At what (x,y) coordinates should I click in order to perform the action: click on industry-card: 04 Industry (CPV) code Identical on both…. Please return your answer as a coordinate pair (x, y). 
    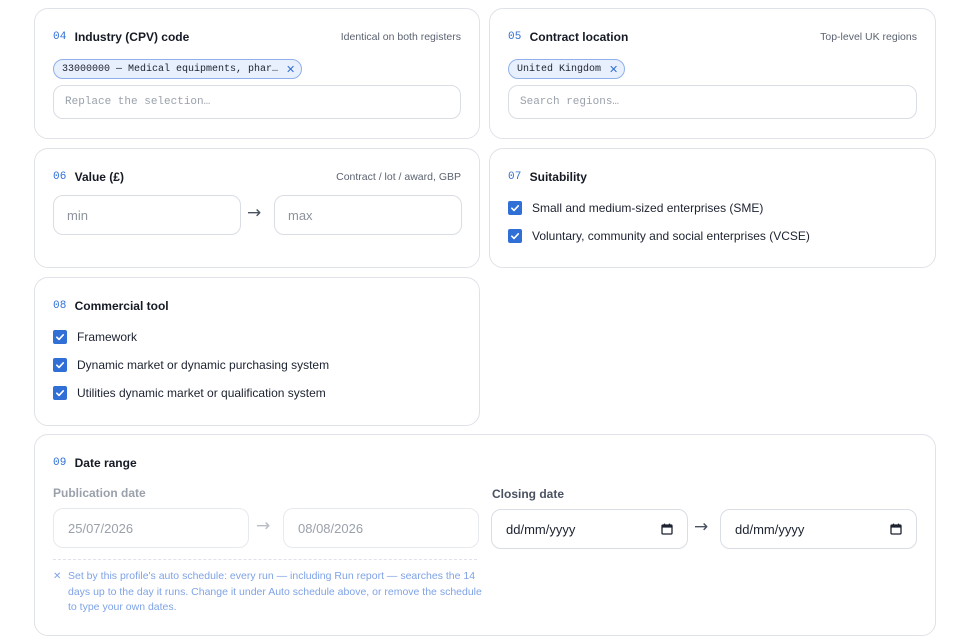
    Looking at the image, I should click on (257, 73).